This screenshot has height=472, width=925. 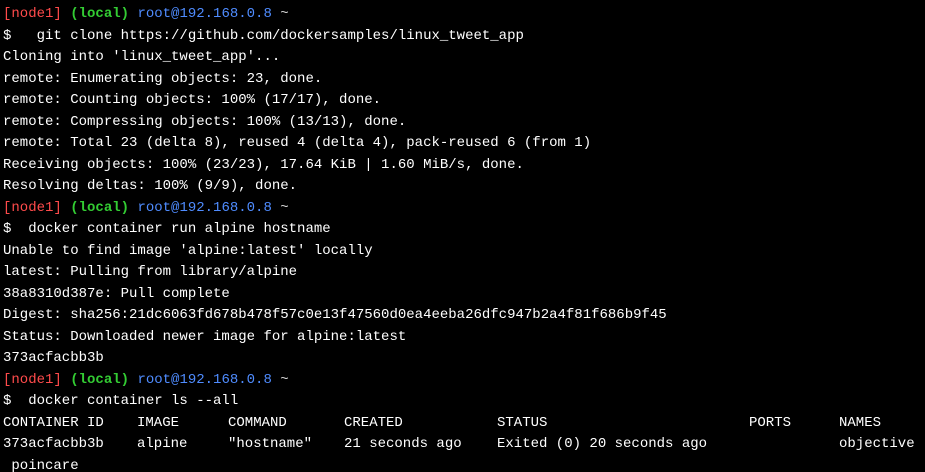 I want to click on cell-command: "hostname", so click(x=270, y=444).